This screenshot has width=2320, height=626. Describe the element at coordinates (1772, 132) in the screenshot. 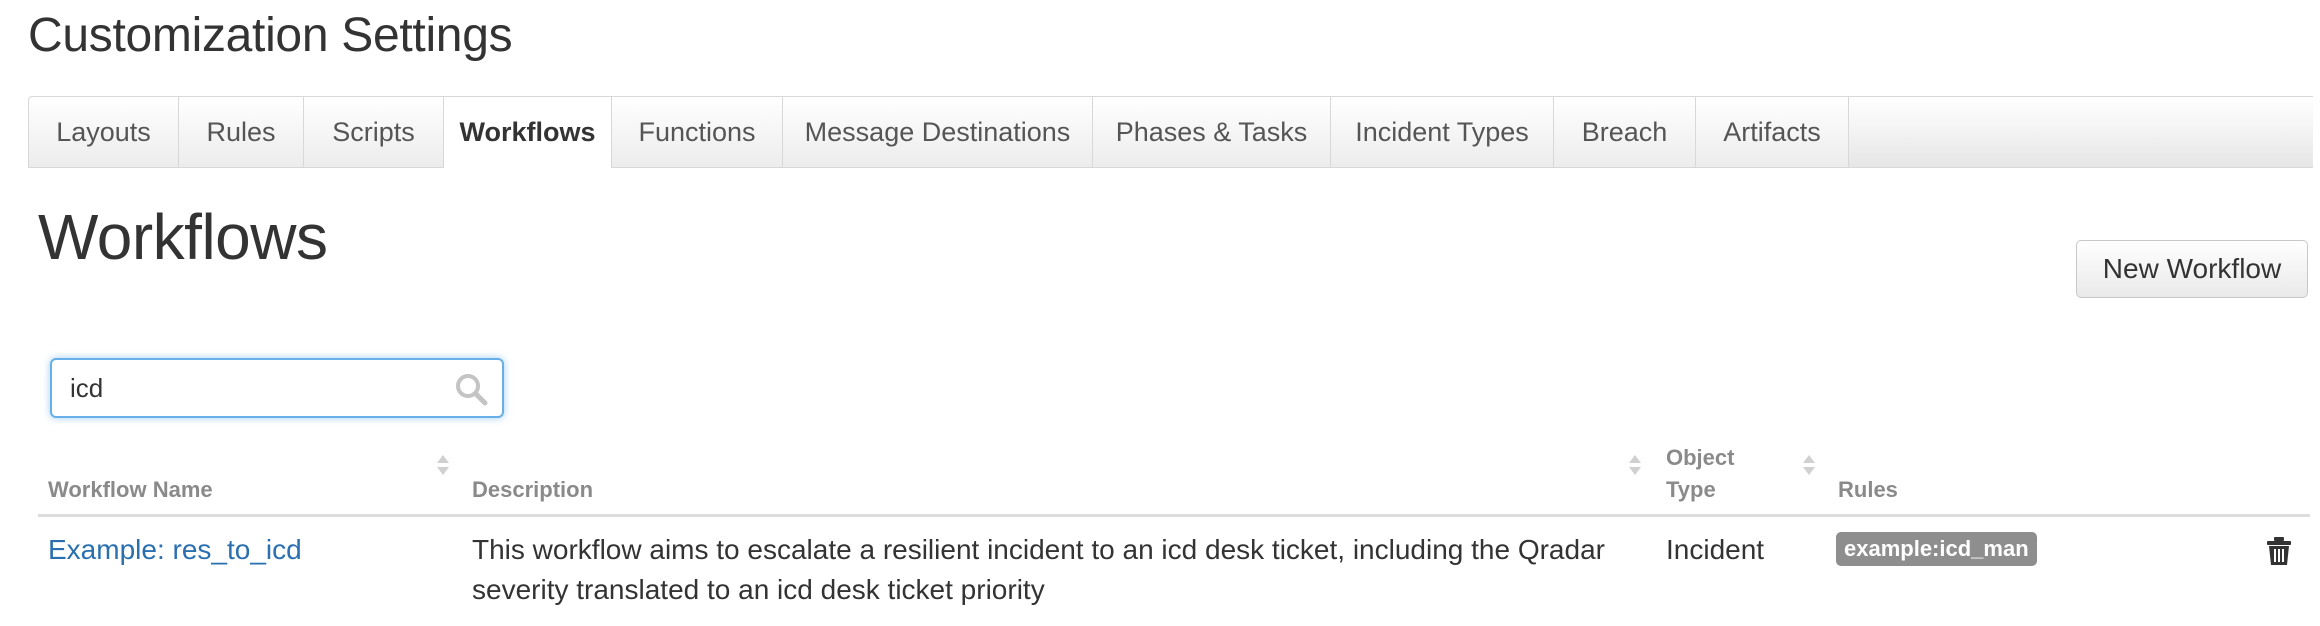

I see `tab-artifacts: Artifacts` at that location.